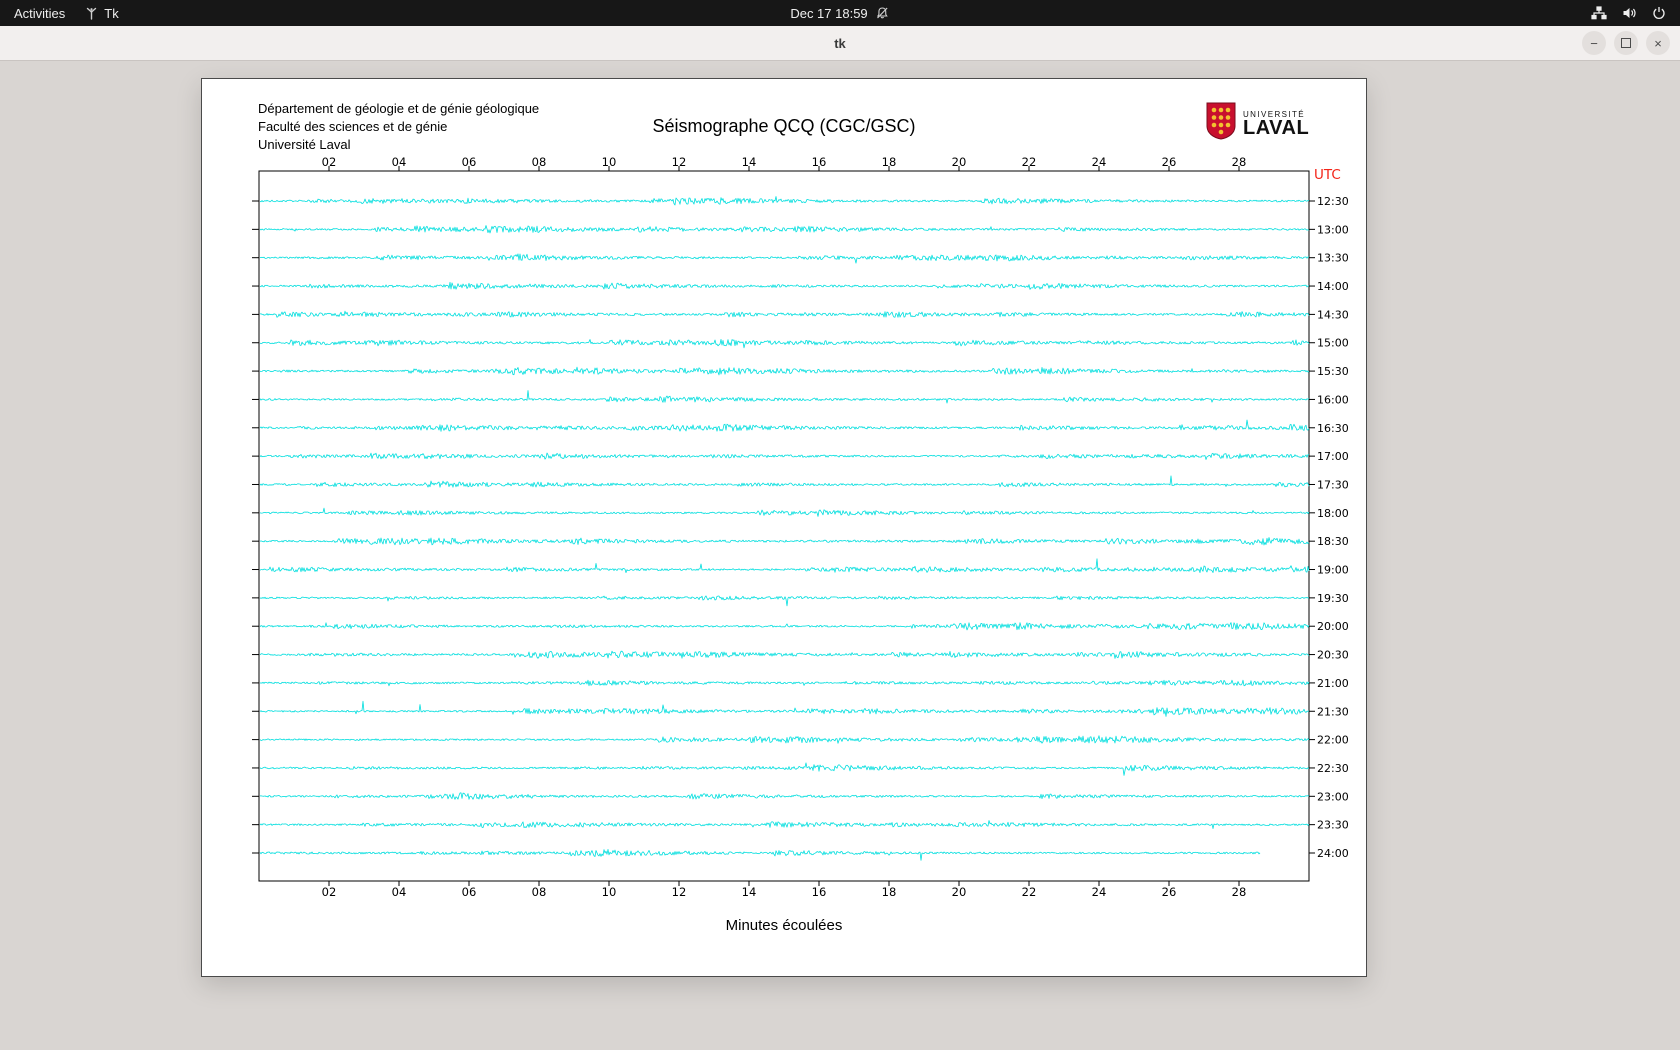 This screenshot has width=1680, height=1050. I want to click on trace-time-label: 18:30, so click(1333, 541).